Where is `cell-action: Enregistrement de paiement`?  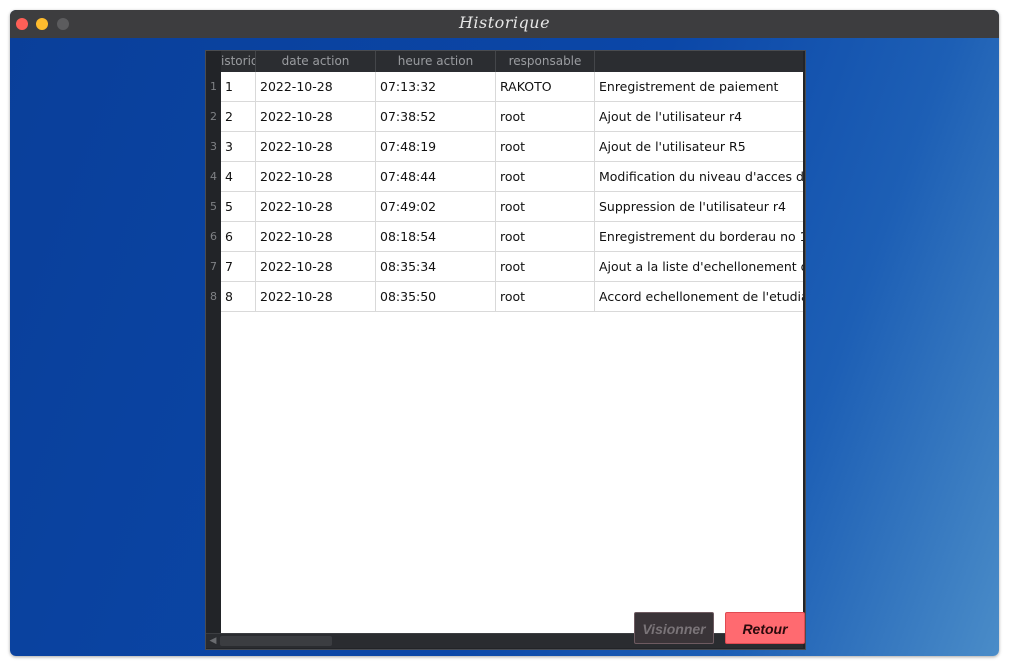
cell-action: Enregistrement de paiement is located at coordinates (699, 86).